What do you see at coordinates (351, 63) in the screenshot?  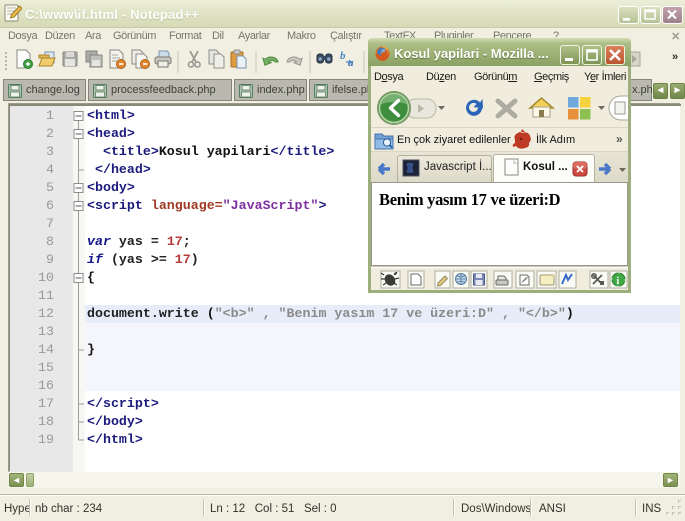 I see `svg-text: a` at bounding box center [351, 63].